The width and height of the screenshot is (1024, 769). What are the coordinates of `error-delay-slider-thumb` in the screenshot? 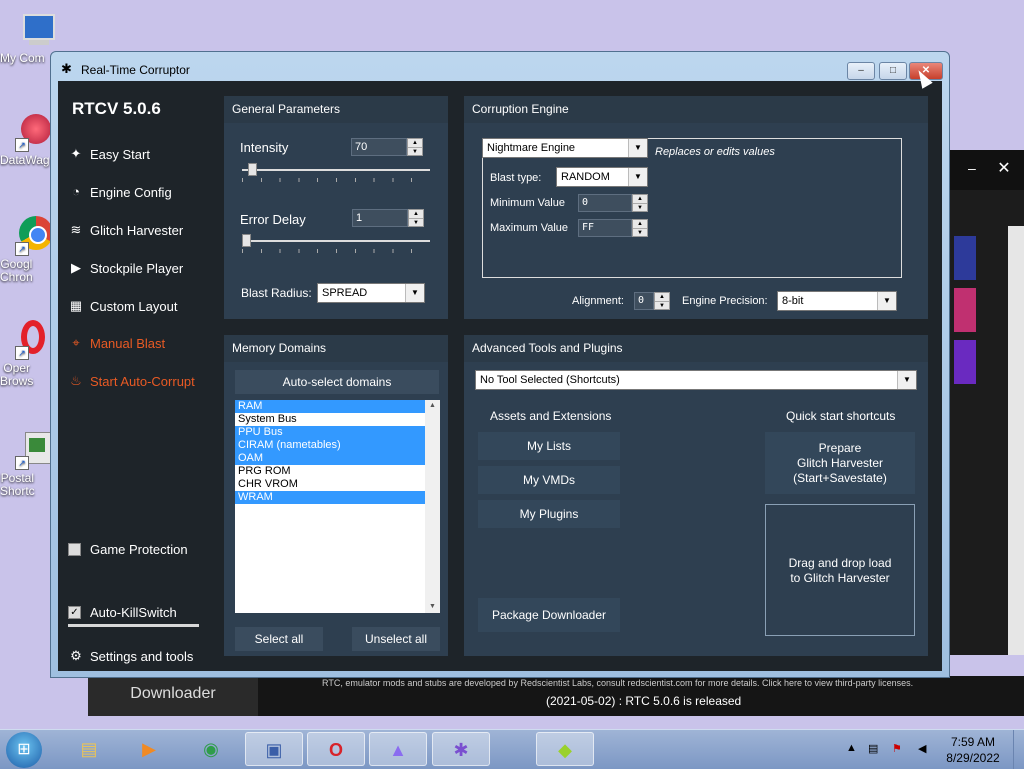 It's located at (246, 240).